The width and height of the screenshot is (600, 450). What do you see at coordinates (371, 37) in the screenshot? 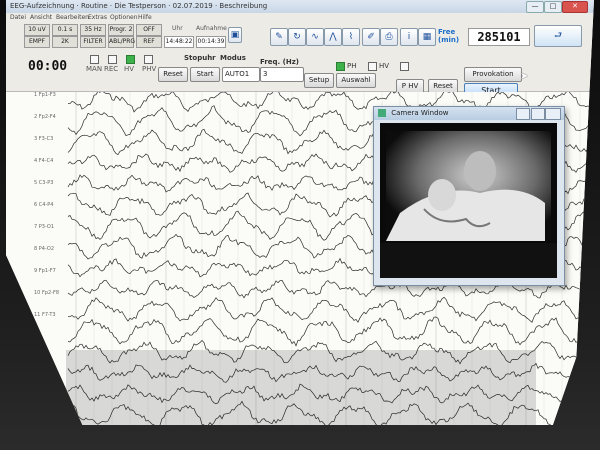
I see `pen-icon: ✐` at bounding box center [371, 37].